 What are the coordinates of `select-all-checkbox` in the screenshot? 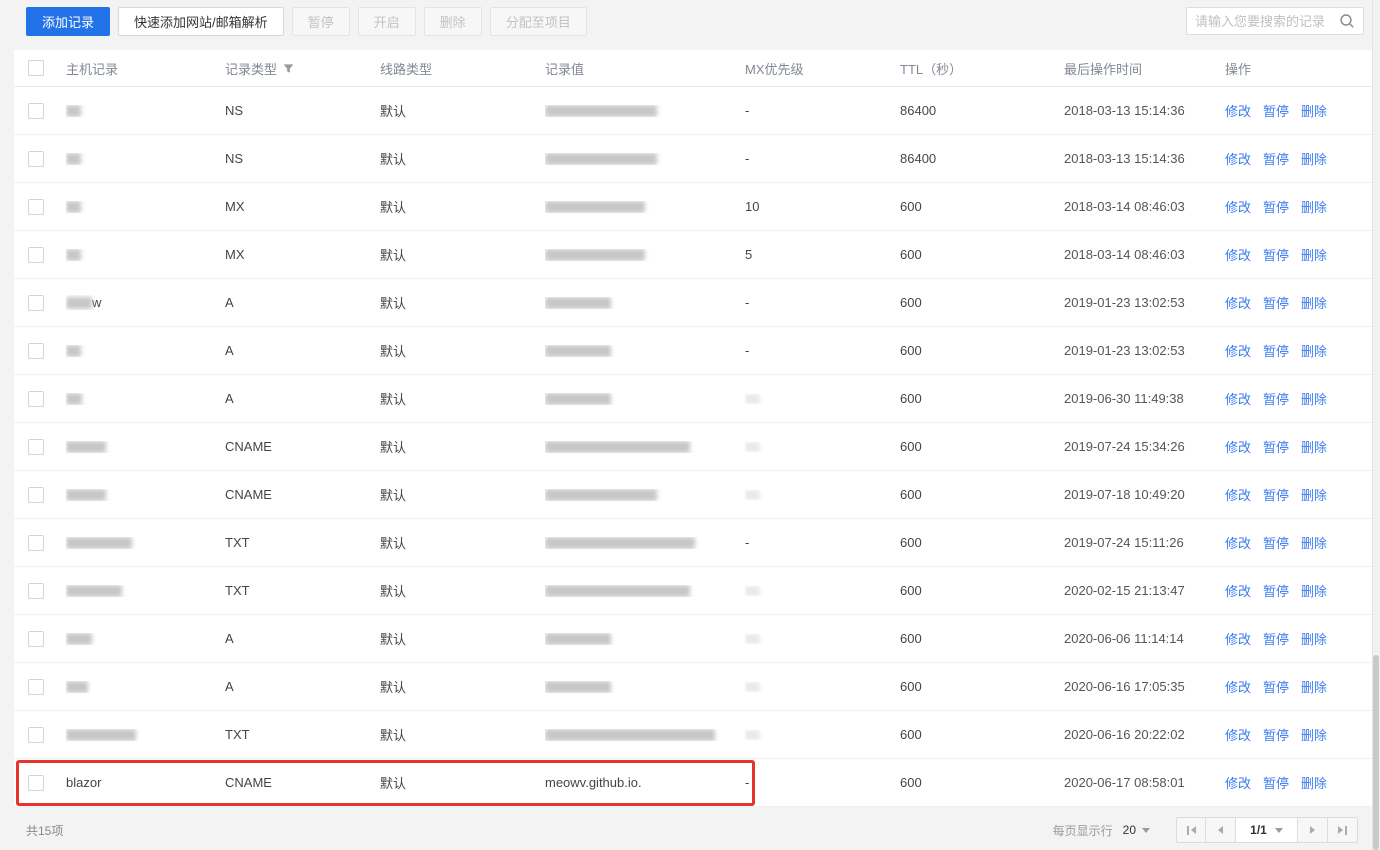 It's located at (36, 68).